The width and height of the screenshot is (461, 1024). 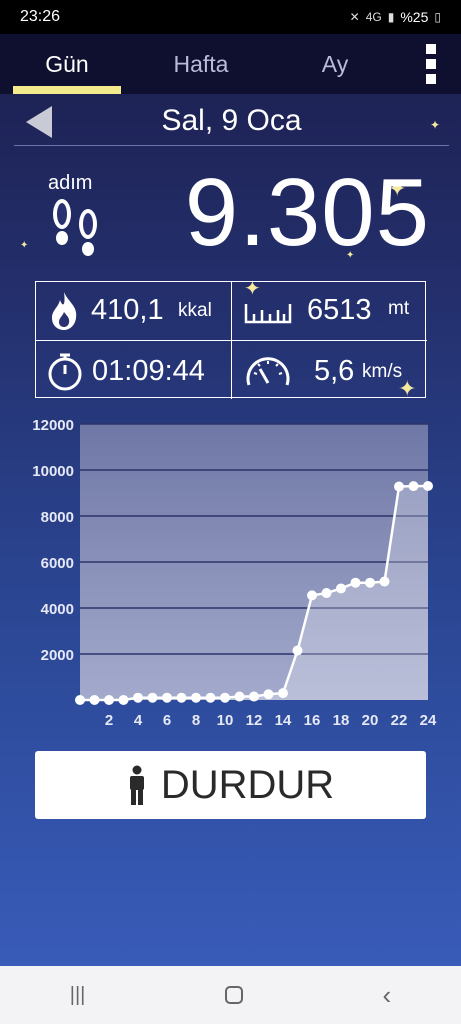 What do you see at coordinates (431, 64) in the screenshot?
I see `overflow-menu-icon` at bounding box center [431, 64].